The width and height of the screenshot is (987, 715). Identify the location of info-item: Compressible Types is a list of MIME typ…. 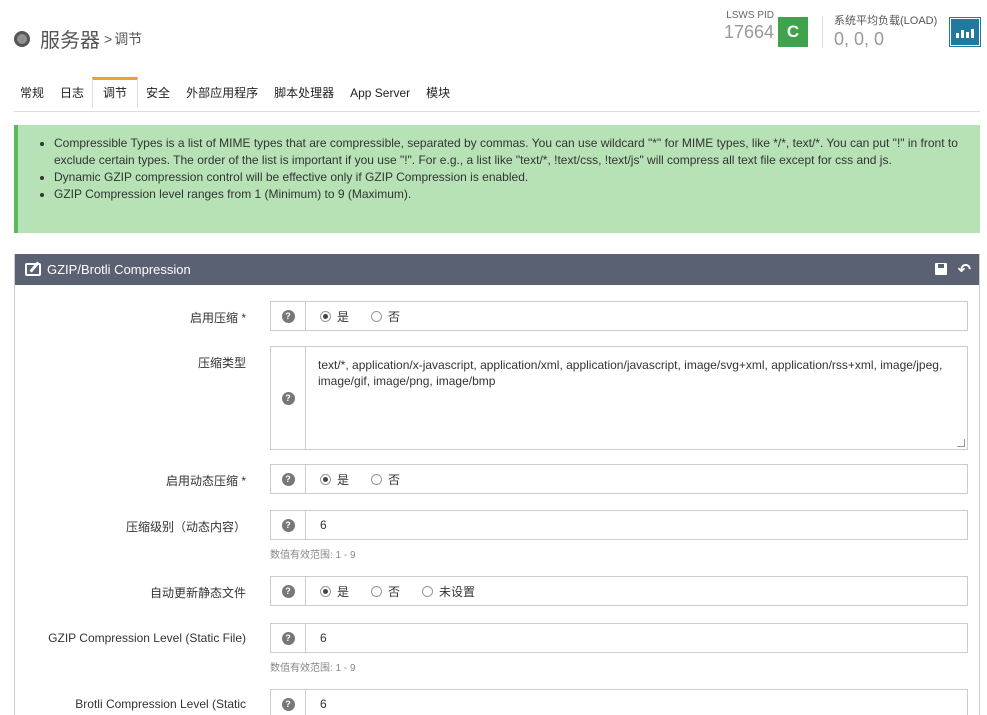
(512, 152).